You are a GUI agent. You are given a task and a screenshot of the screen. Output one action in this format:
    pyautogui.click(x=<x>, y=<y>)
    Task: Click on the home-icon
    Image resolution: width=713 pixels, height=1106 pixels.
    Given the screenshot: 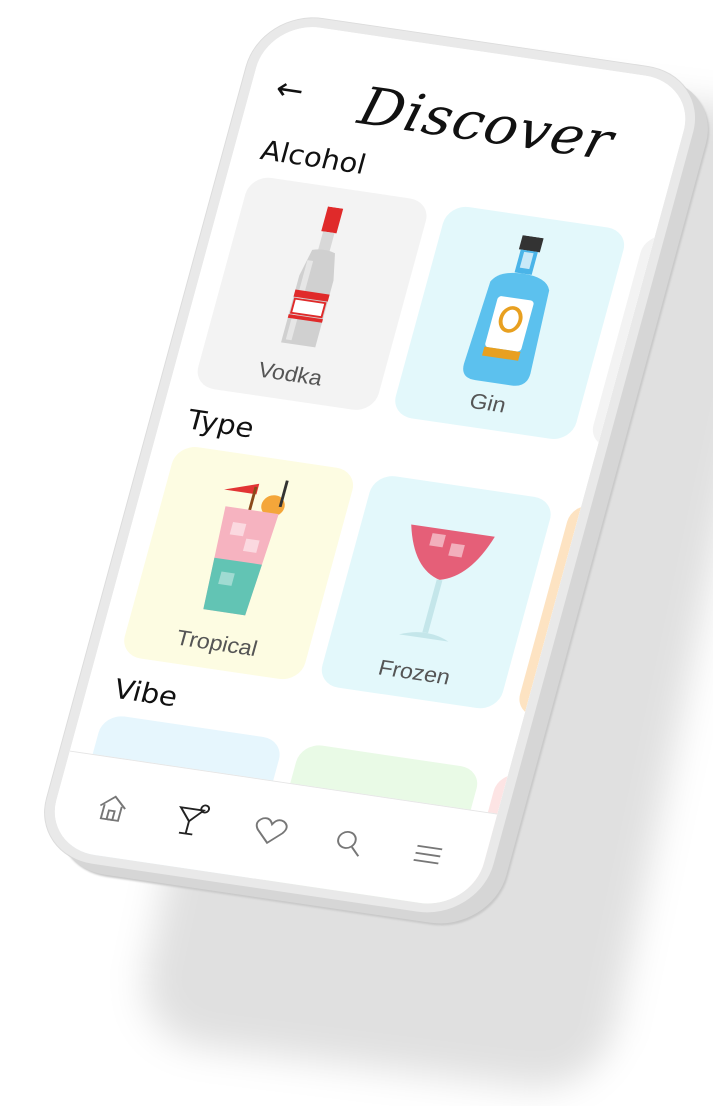 What is the action you would take?
    pyautogui.click(x=113, y=808)
    